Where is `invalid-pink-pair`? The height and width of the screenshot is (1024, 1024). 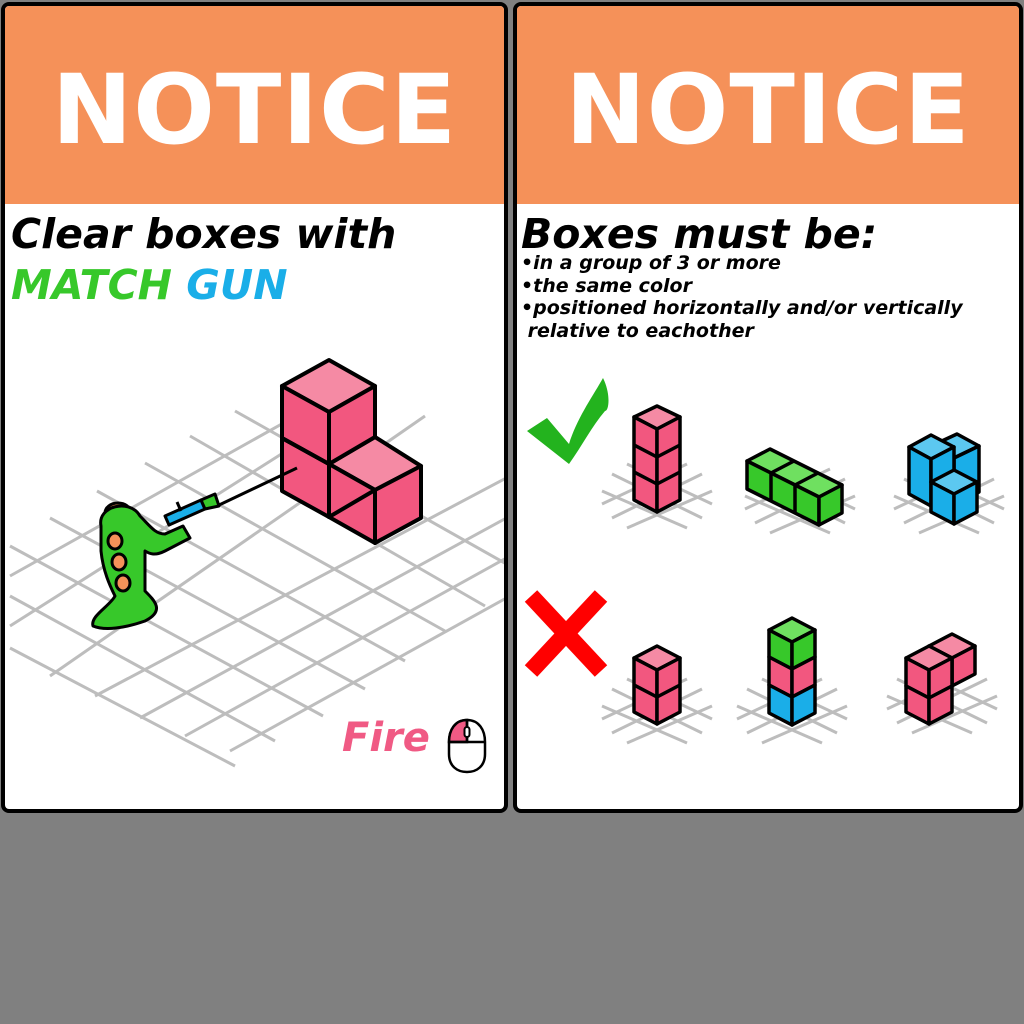
invalid-pink-pair is located at coordinates (657, 685).